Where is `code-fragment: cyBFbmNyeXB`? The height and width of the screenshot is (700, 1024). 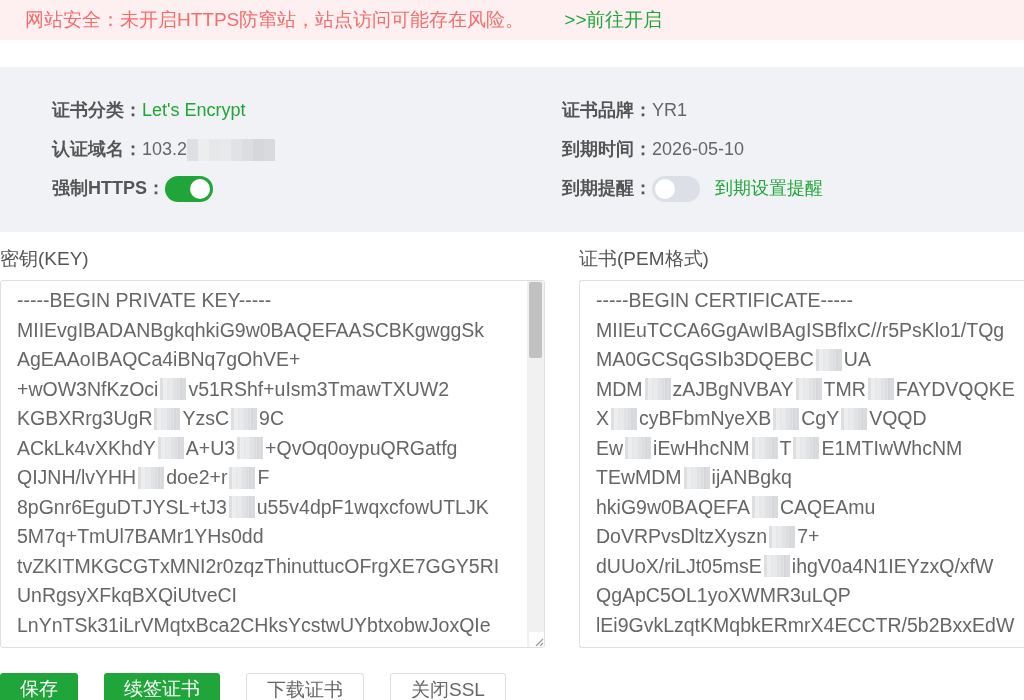 code-fragment: cyBFbmNyeXB is located at coordinates (705, 418).